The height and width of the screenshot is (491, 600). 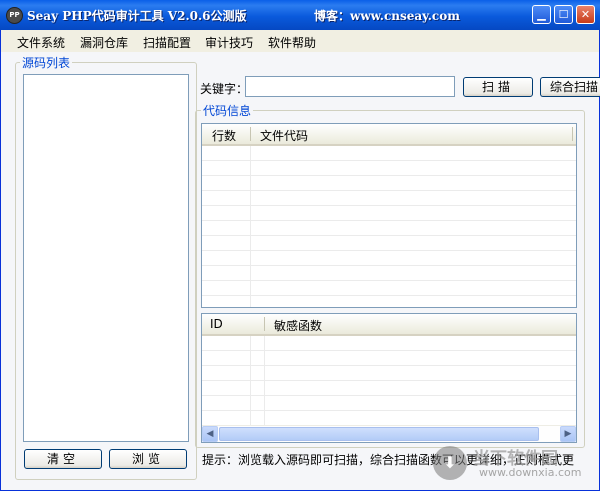 I want to click on column-id: ID, so click(x=216, y=324).